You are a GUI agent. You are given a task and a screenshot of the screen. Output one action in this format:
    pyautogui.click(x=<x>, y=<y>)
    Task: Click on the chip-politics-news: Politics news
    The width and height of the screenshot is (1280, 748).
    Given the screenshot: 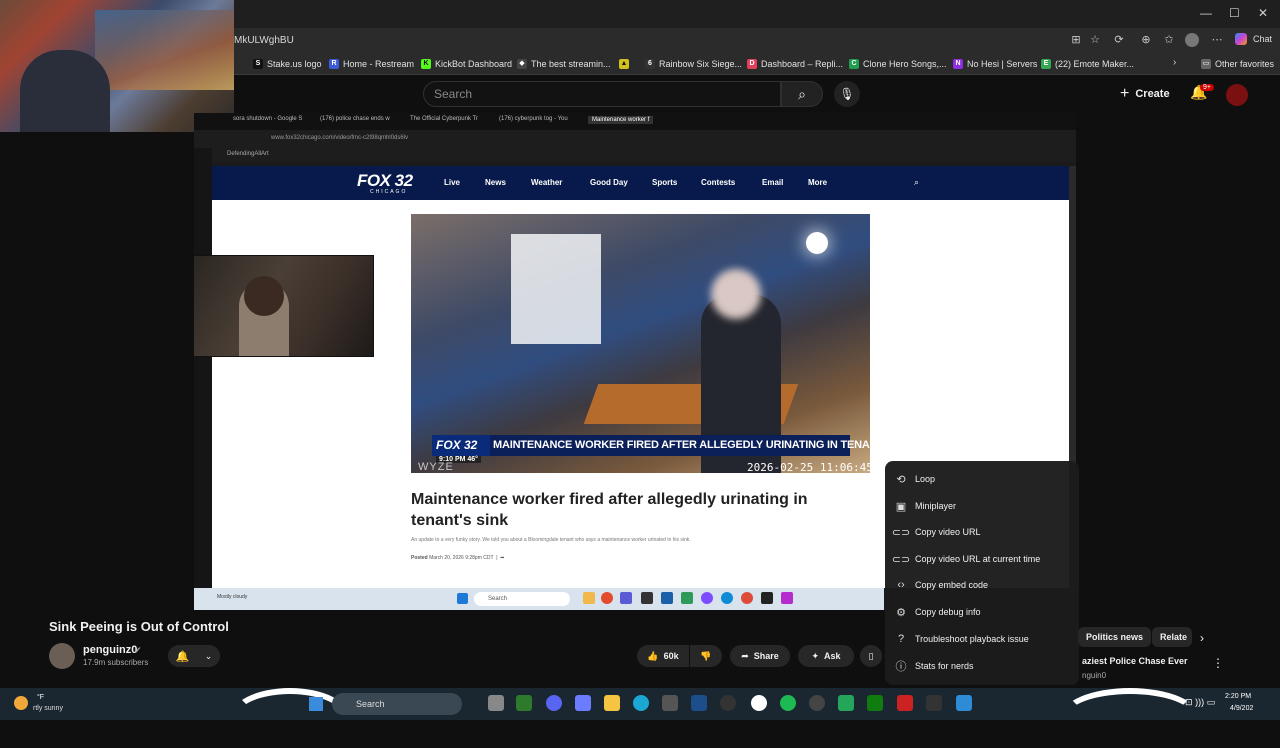 What is the action you would take?
    pyautogui.click(x=1115, y=637)
    